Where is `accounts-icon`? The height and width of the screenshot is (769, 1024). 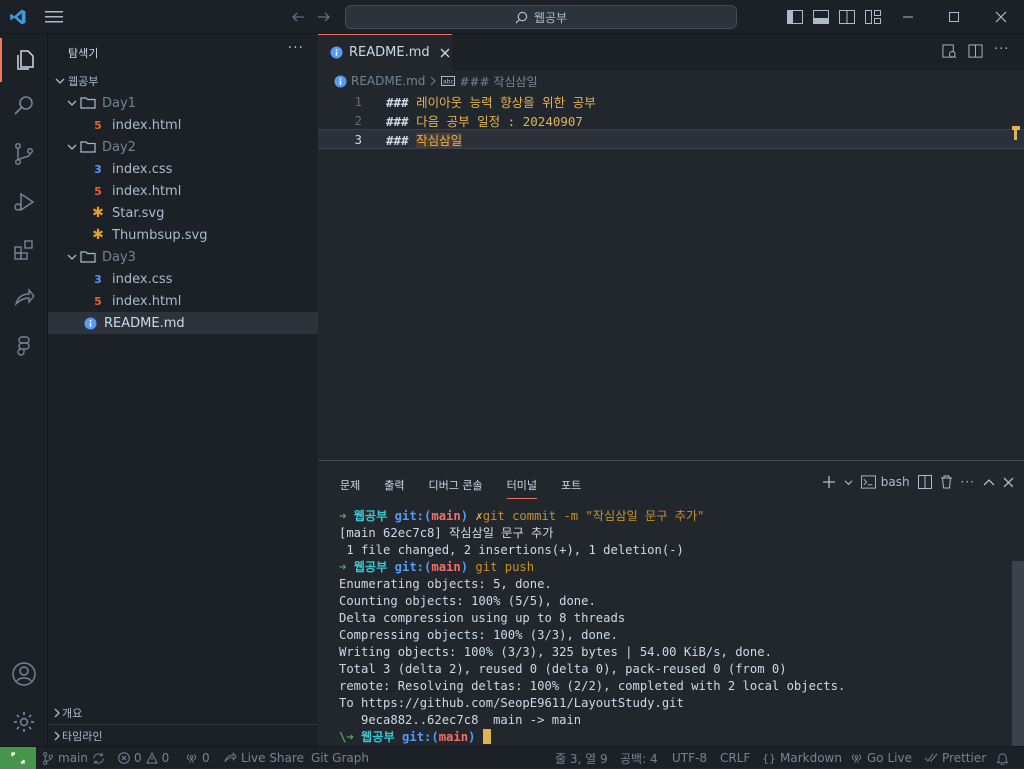
accounts-icon is located at coordinates (24, 674).